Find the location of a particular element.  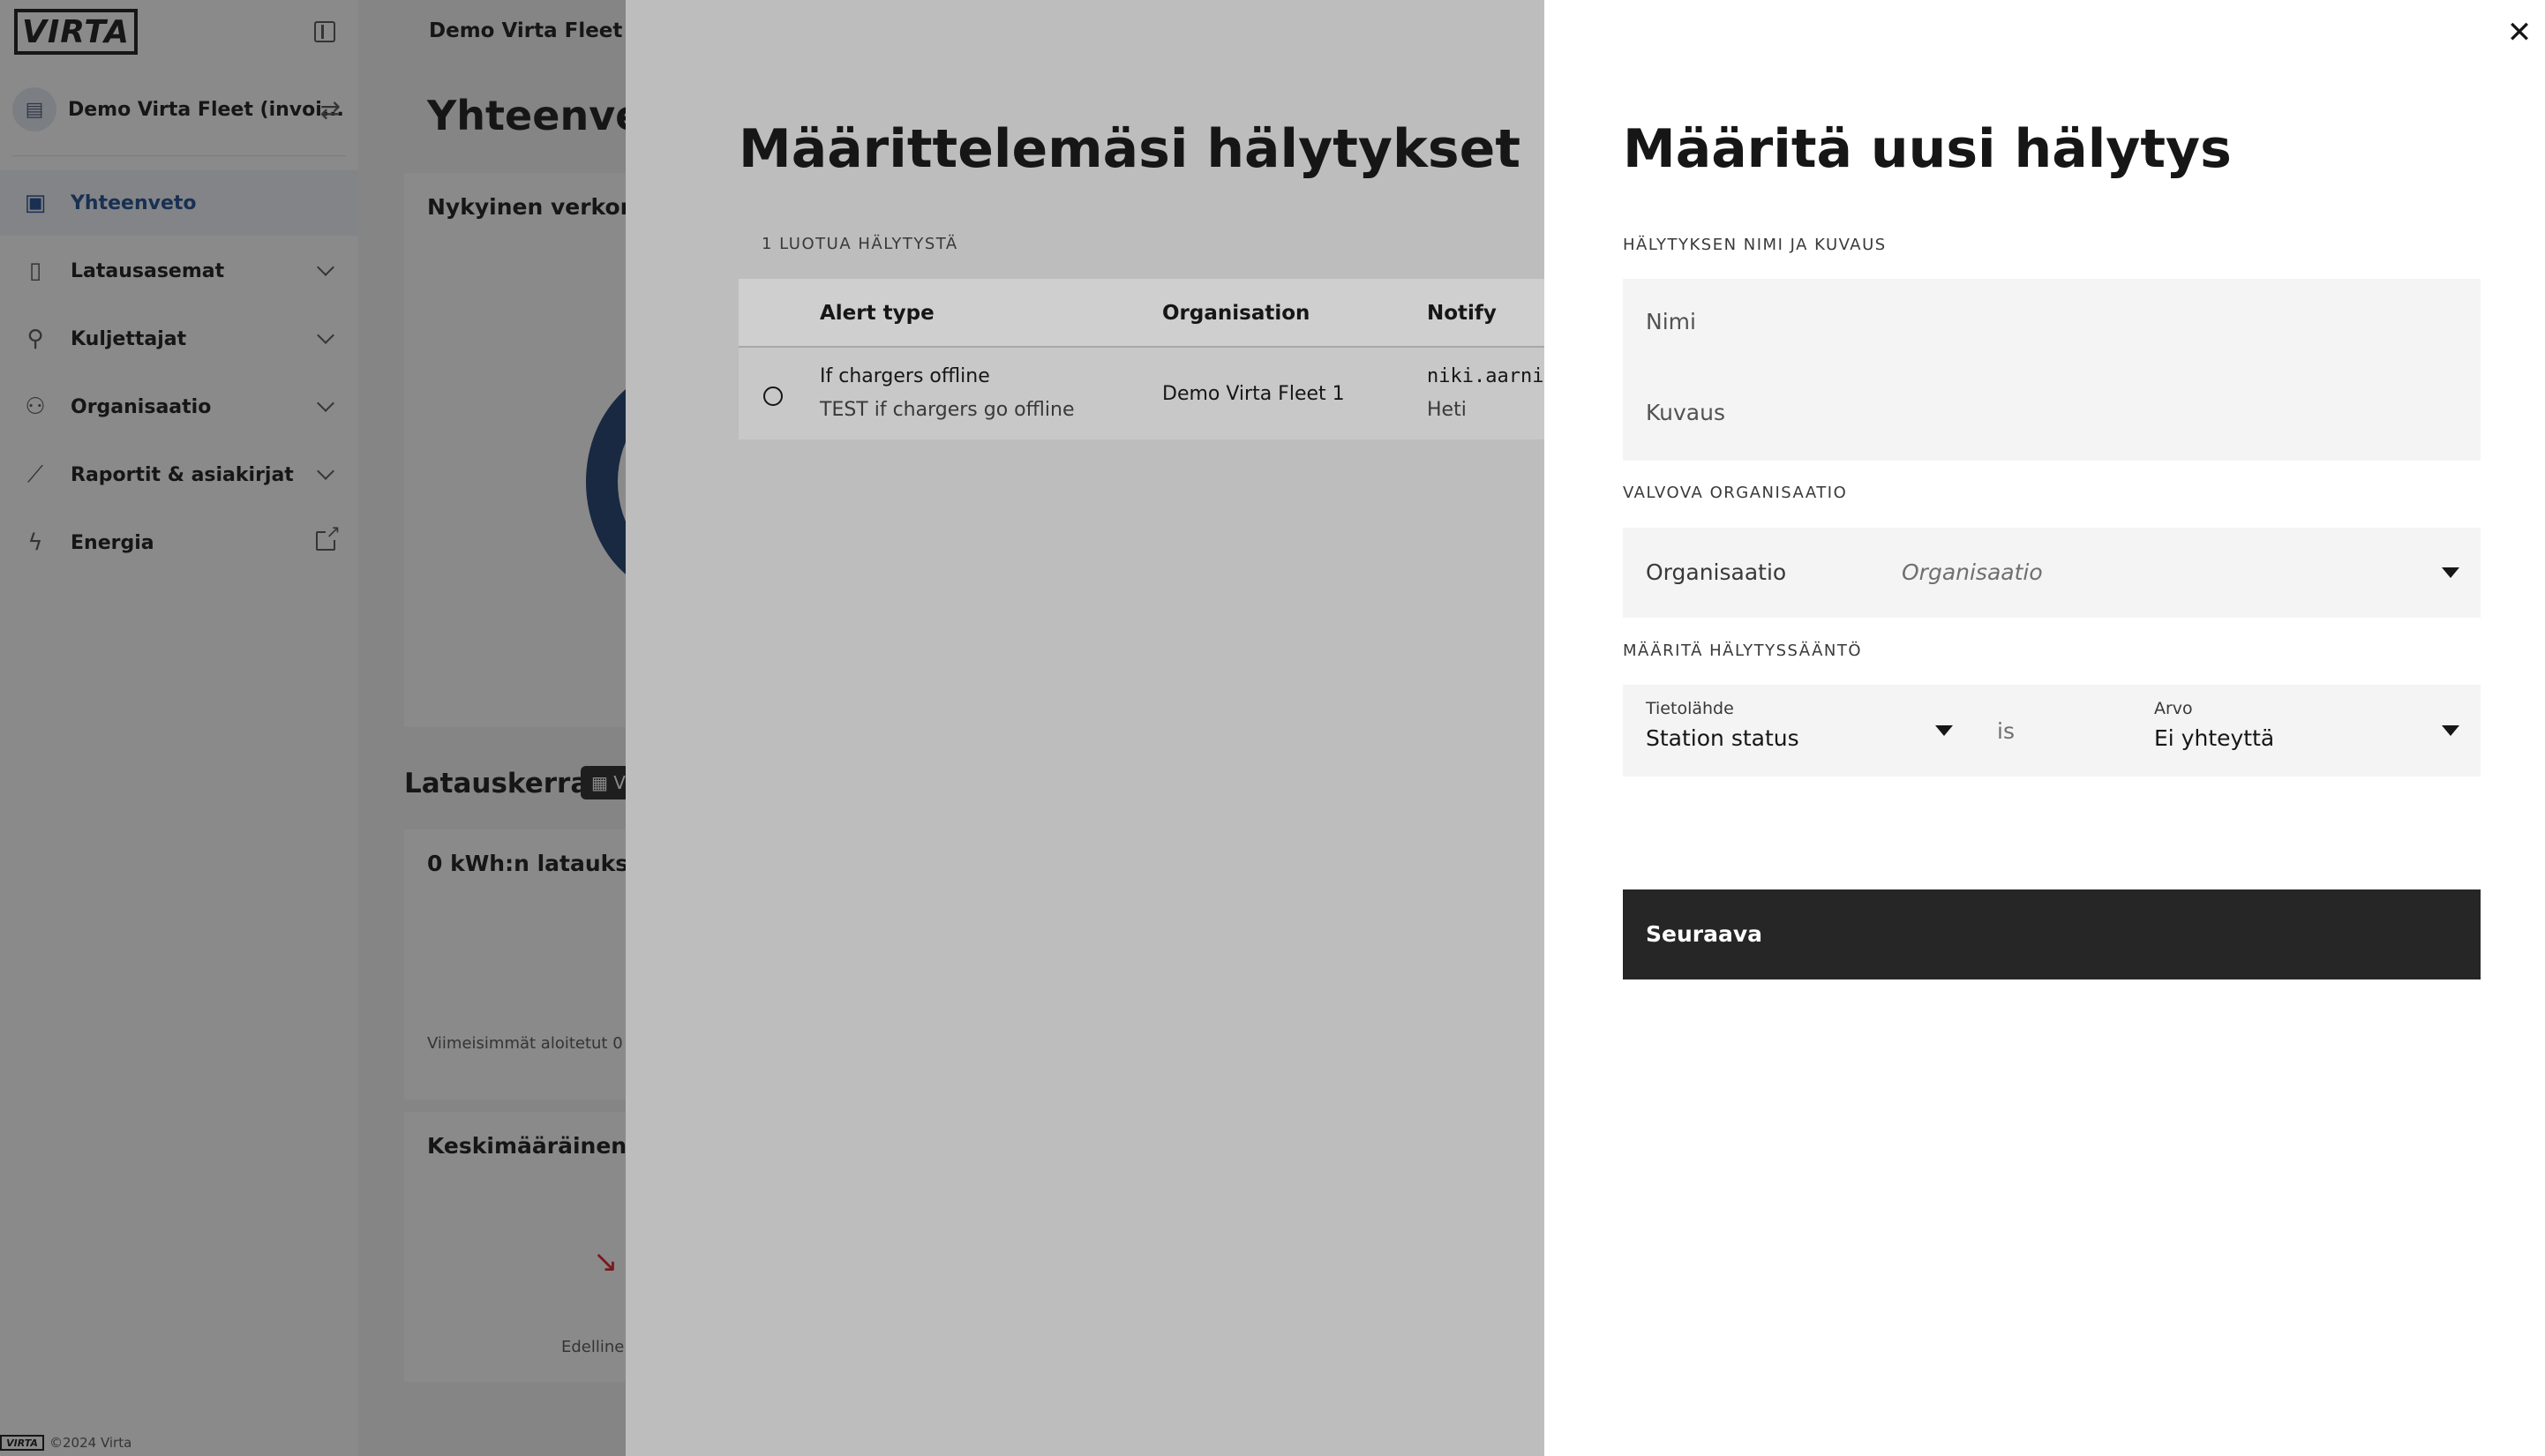

alert-notify: niki.aarni is located at coordinates (1486, 376).